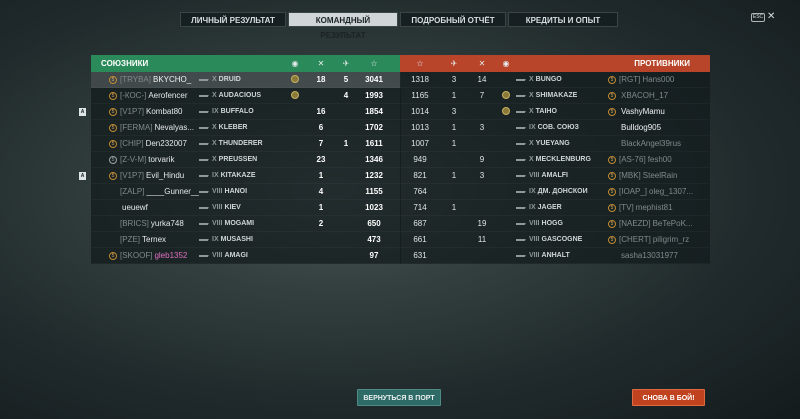 The image size is (800, 419). Describe the element at coordinates (562, 111) in the screenshot. I see `ship-cell: X TAIHŌ` at that location.